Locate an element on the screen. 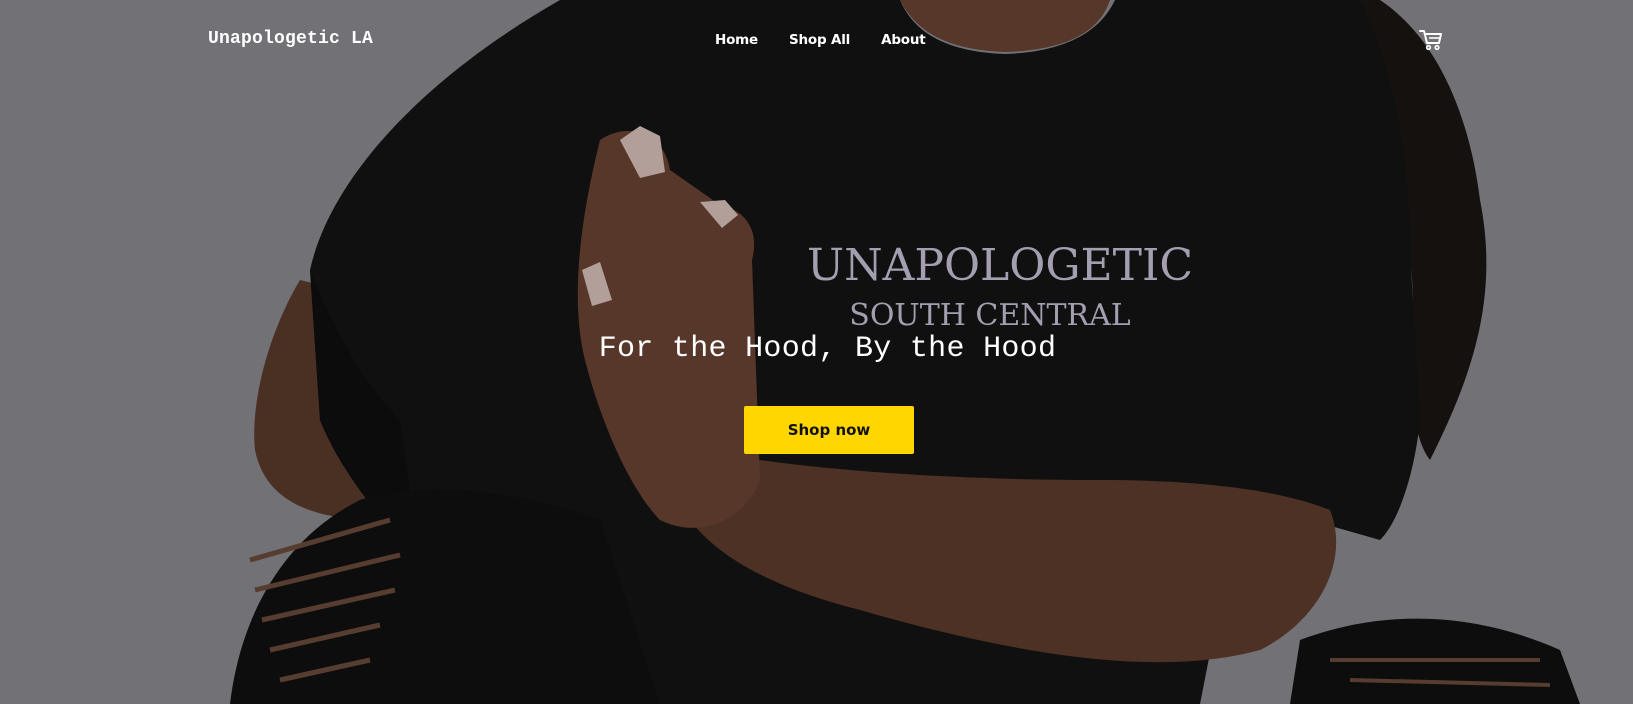 The width and height of the screenshot is (1633, 704). shopping-cart-icon is located at coordinates (1430, 40).